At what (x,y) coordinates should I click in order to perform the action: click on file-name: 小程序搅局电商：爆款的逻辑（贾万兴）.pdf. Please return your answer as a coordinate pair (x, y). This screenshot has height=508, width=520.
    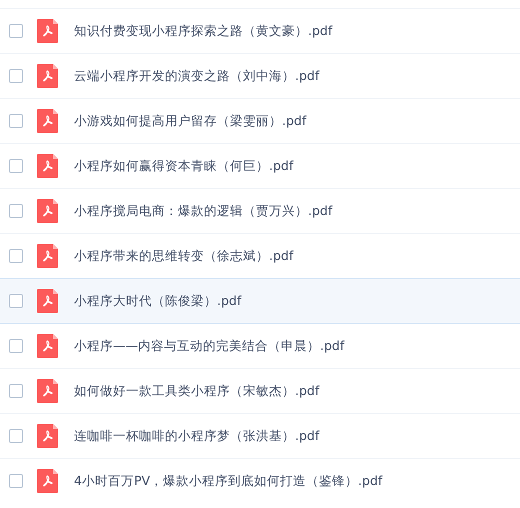
    Looking at the image, I should click on (203, 211).